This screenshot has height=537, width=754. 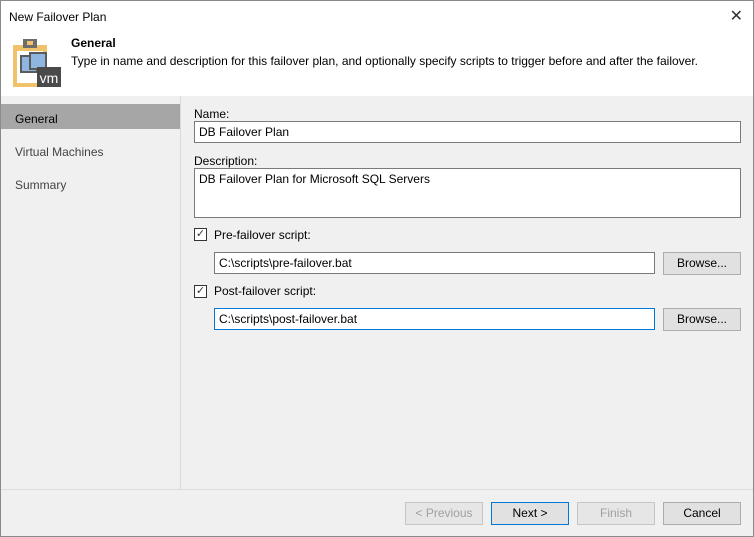 I want to click on step-title: General, so click(x=93, y=43).